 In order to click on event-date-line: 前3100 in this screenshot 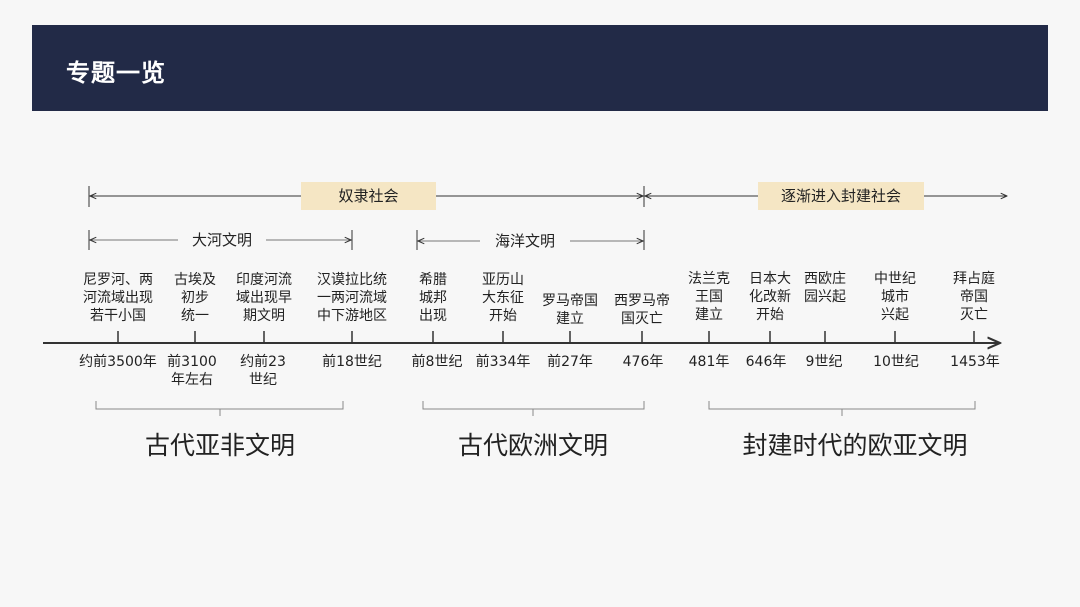, I will do `click(192, 362)`.